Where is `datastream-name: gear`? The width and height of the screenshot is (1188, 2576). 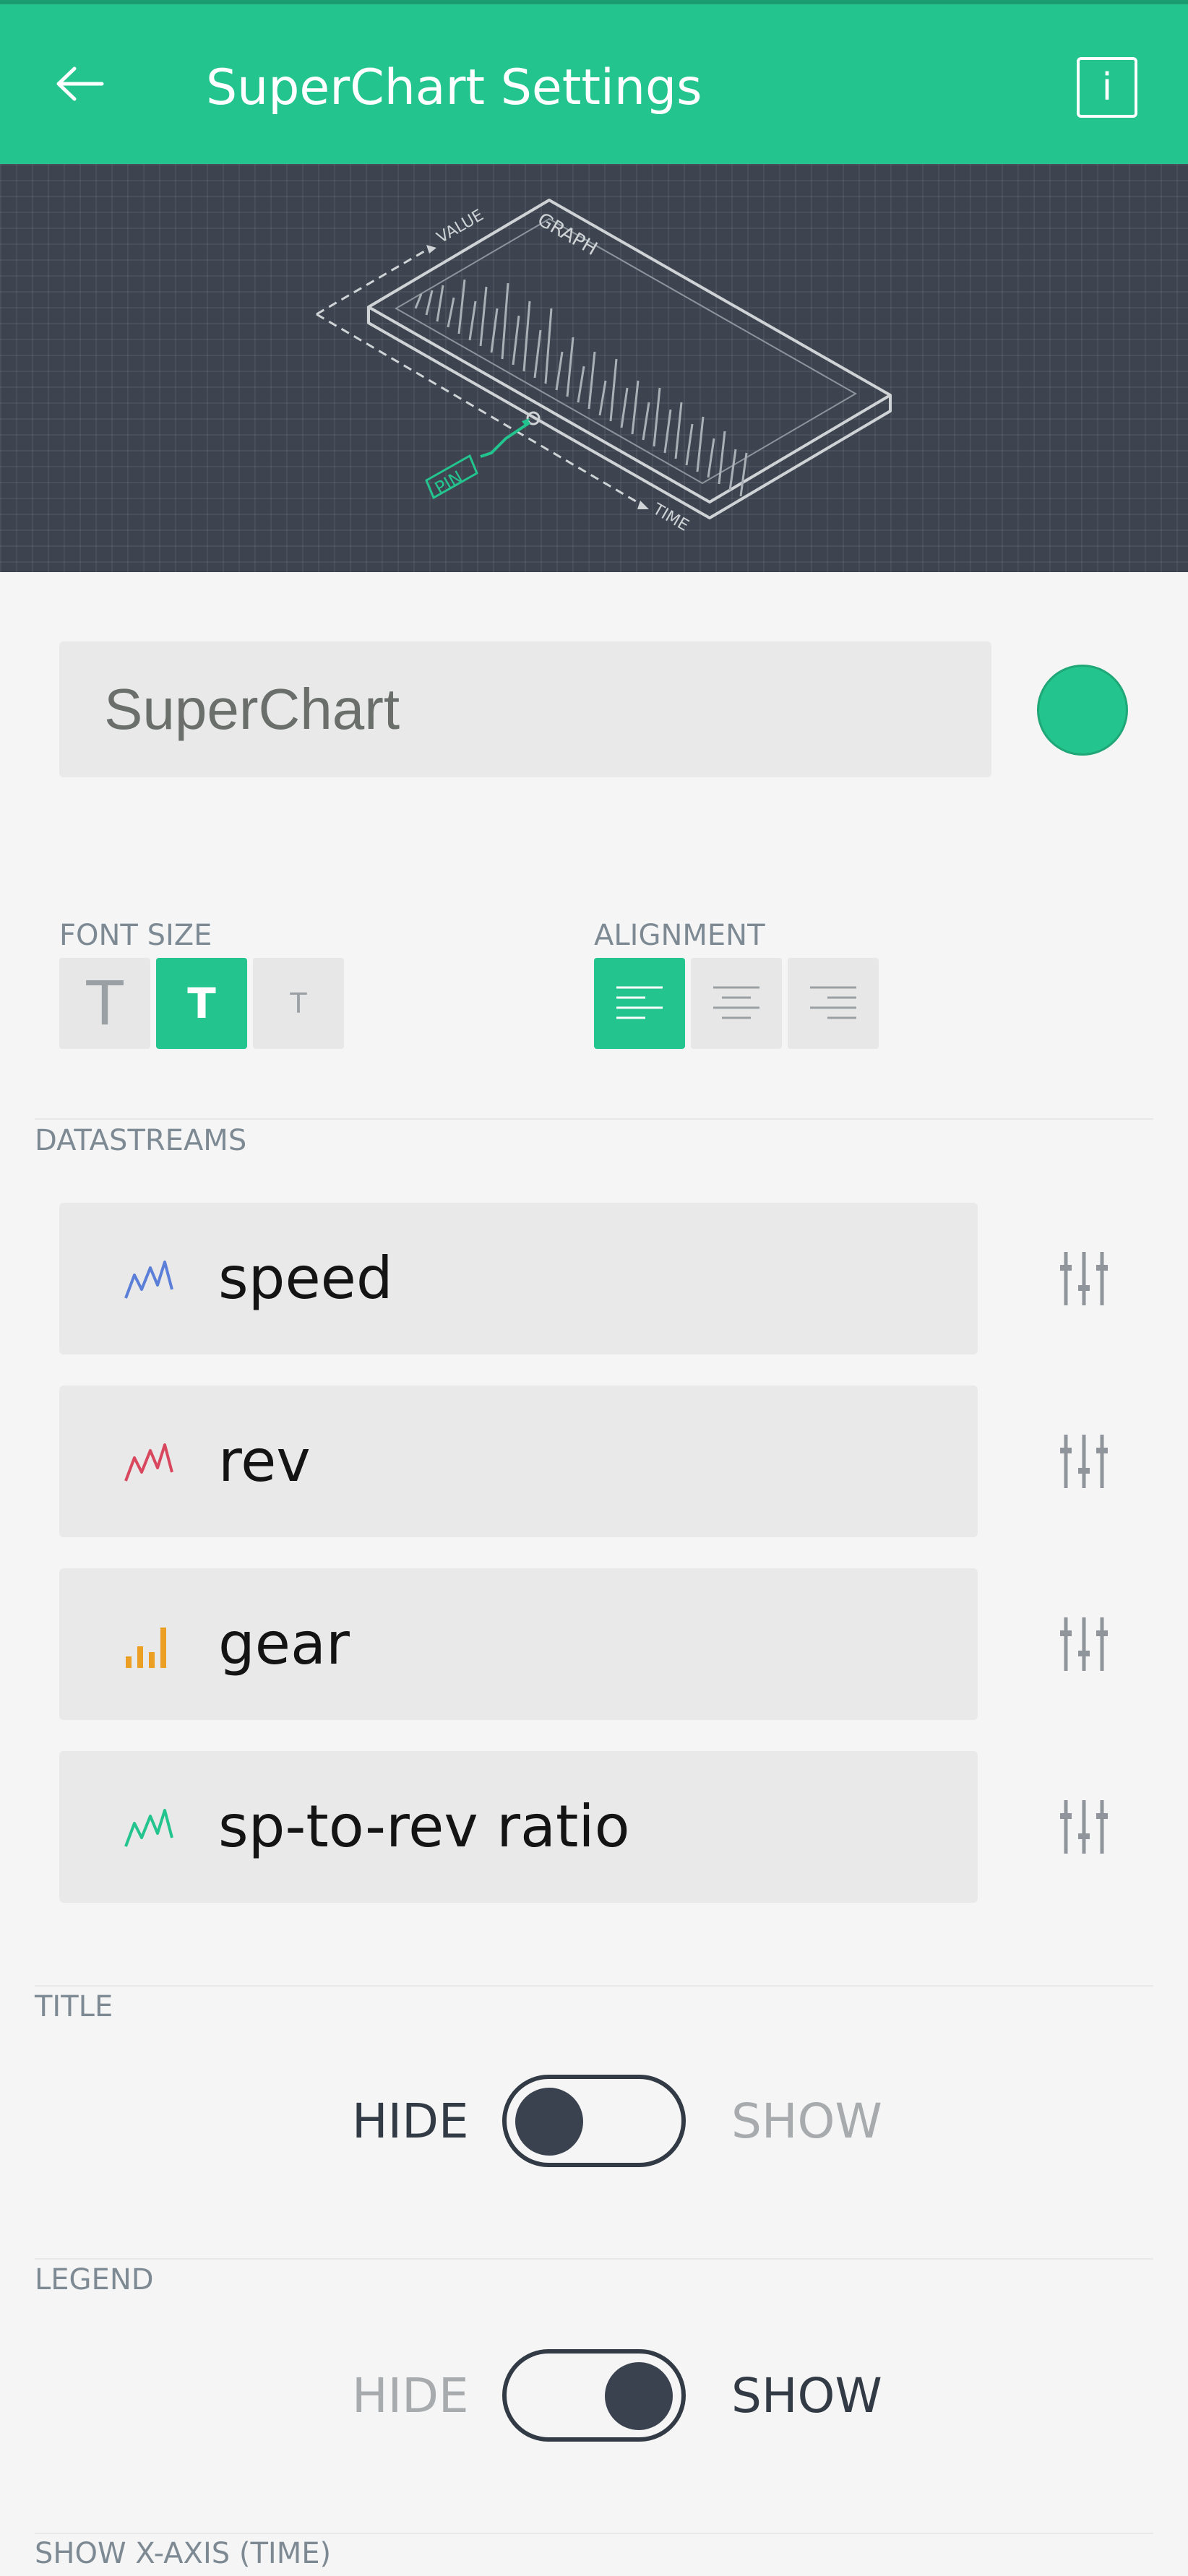
datastream-name: gear is located at coordinates (284, 1643).